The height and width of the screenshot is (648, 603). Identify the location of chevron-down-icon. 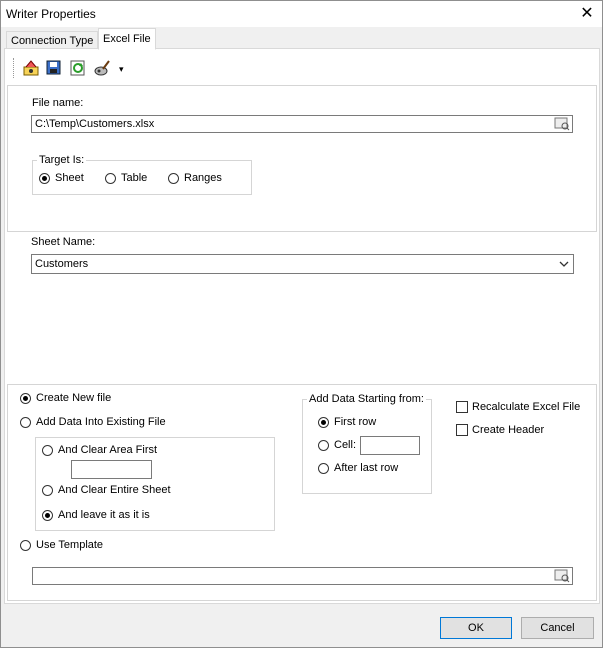
(564, 264).